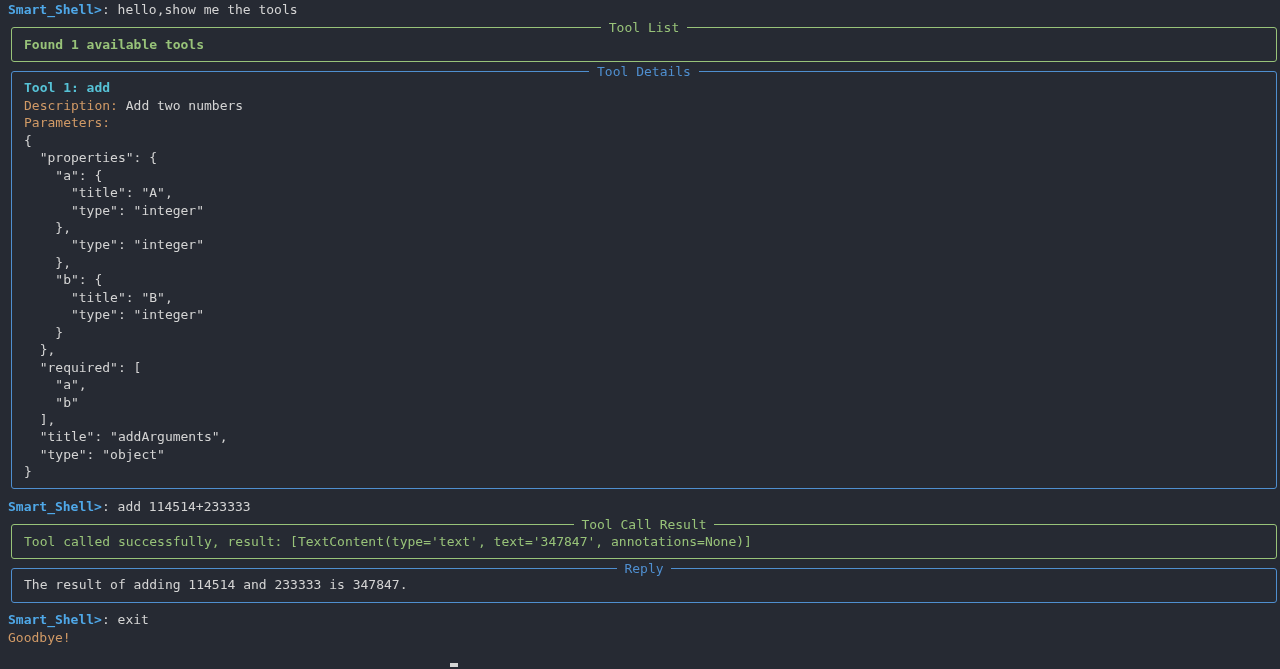 The image size is (1280, 669). Describe the element at coordinates (90, 367) in the screenshot. I see `output-line: "required": [` at that location.